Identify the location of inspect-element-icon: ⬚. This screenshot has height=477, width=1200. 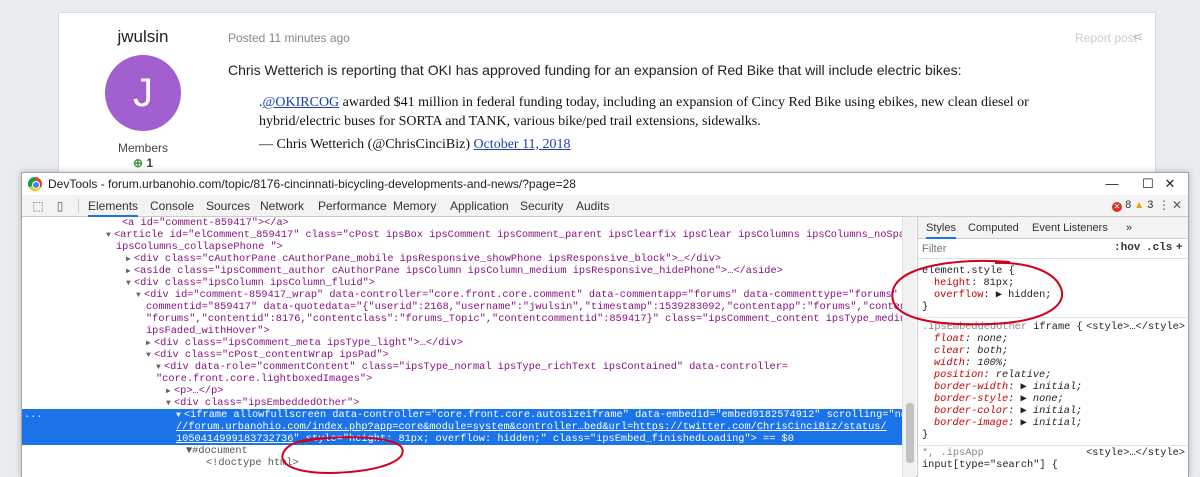
(38, 206).